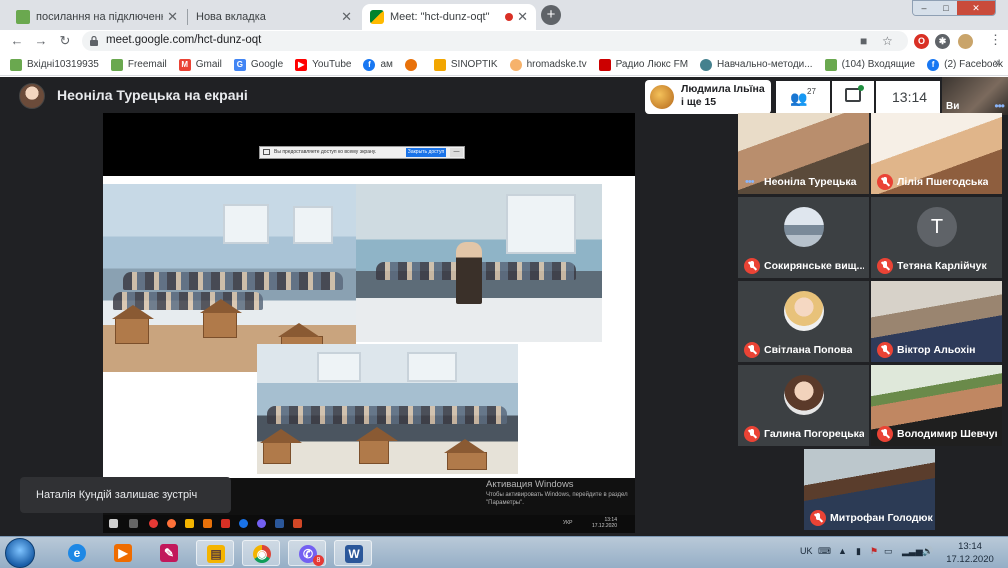 The height and width of the screenshot is (568, 1008). I want to click on bookmark-item: (104) Входящие, so click(870, 64).